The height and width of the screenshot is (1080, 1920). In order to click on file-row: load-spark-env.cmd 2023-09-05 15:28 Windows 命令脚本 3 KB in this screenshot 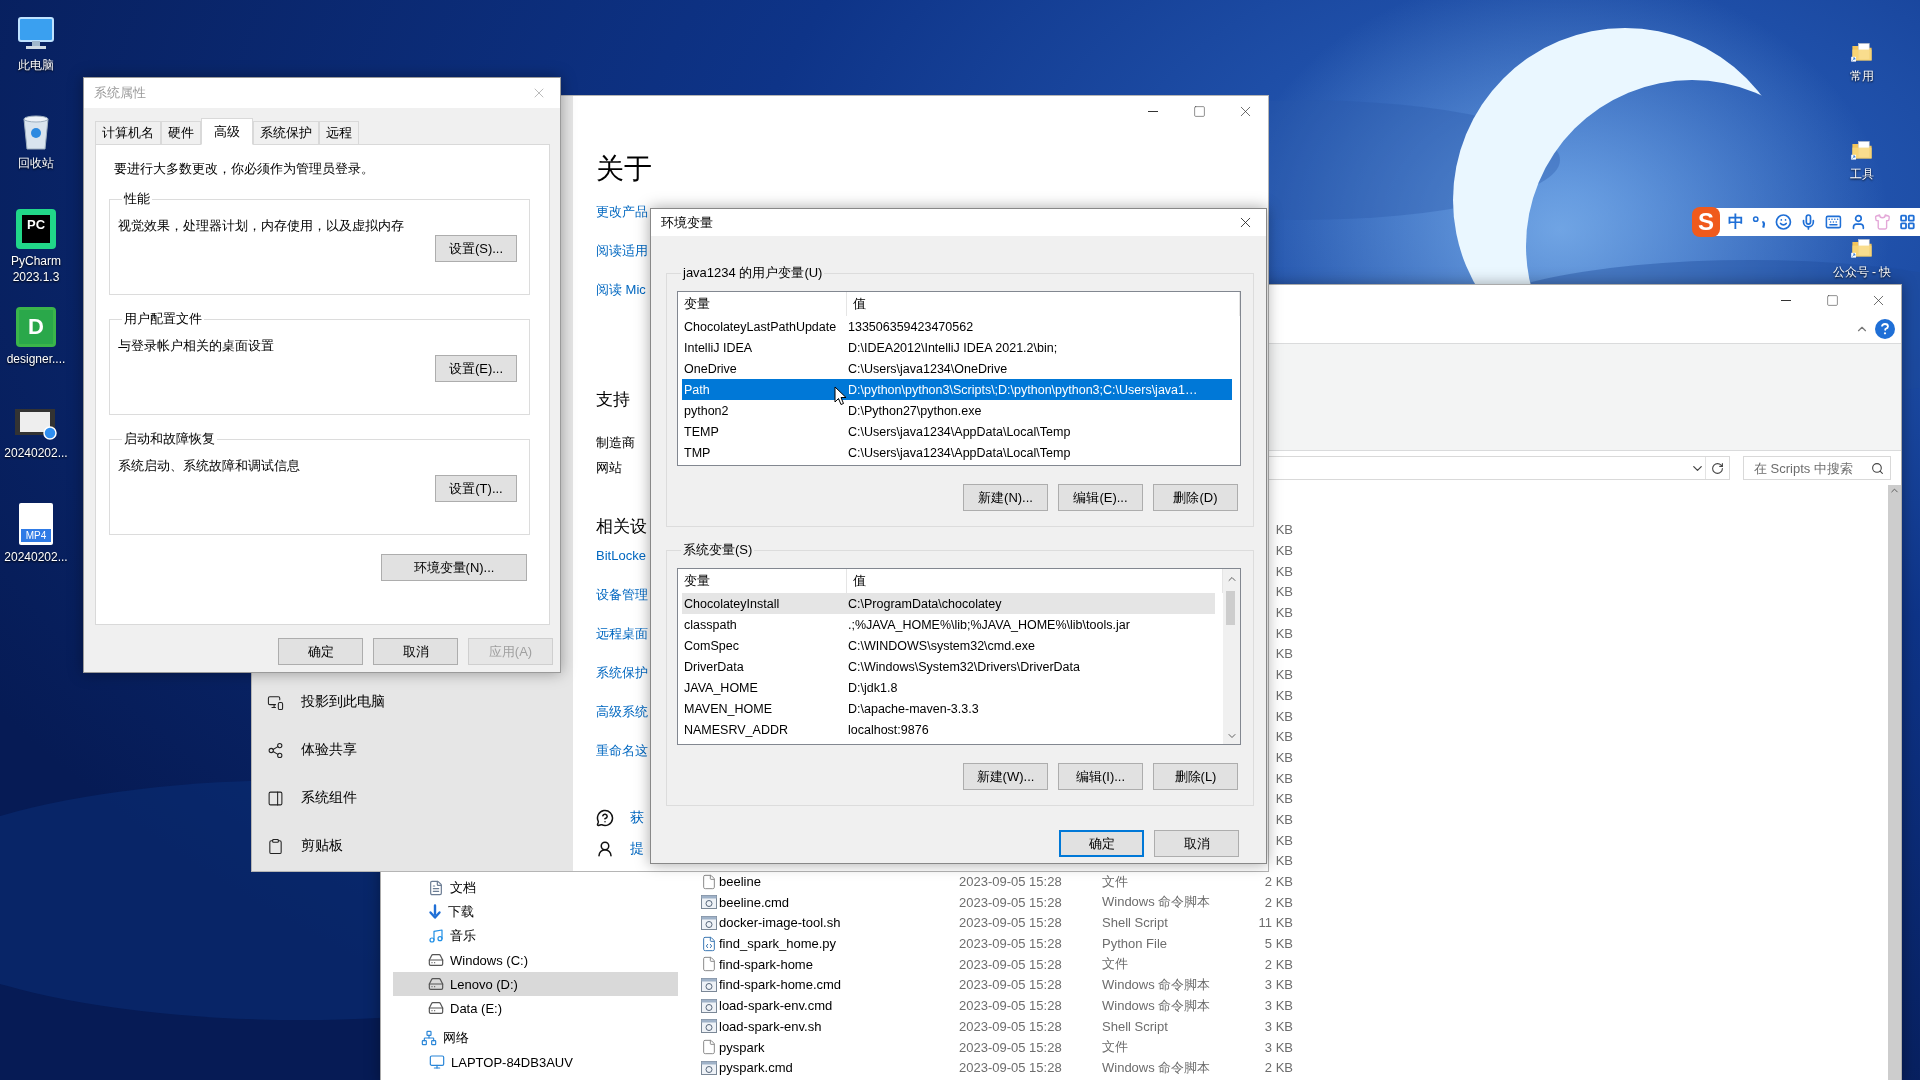, I will do `click(1283, 1005)`.